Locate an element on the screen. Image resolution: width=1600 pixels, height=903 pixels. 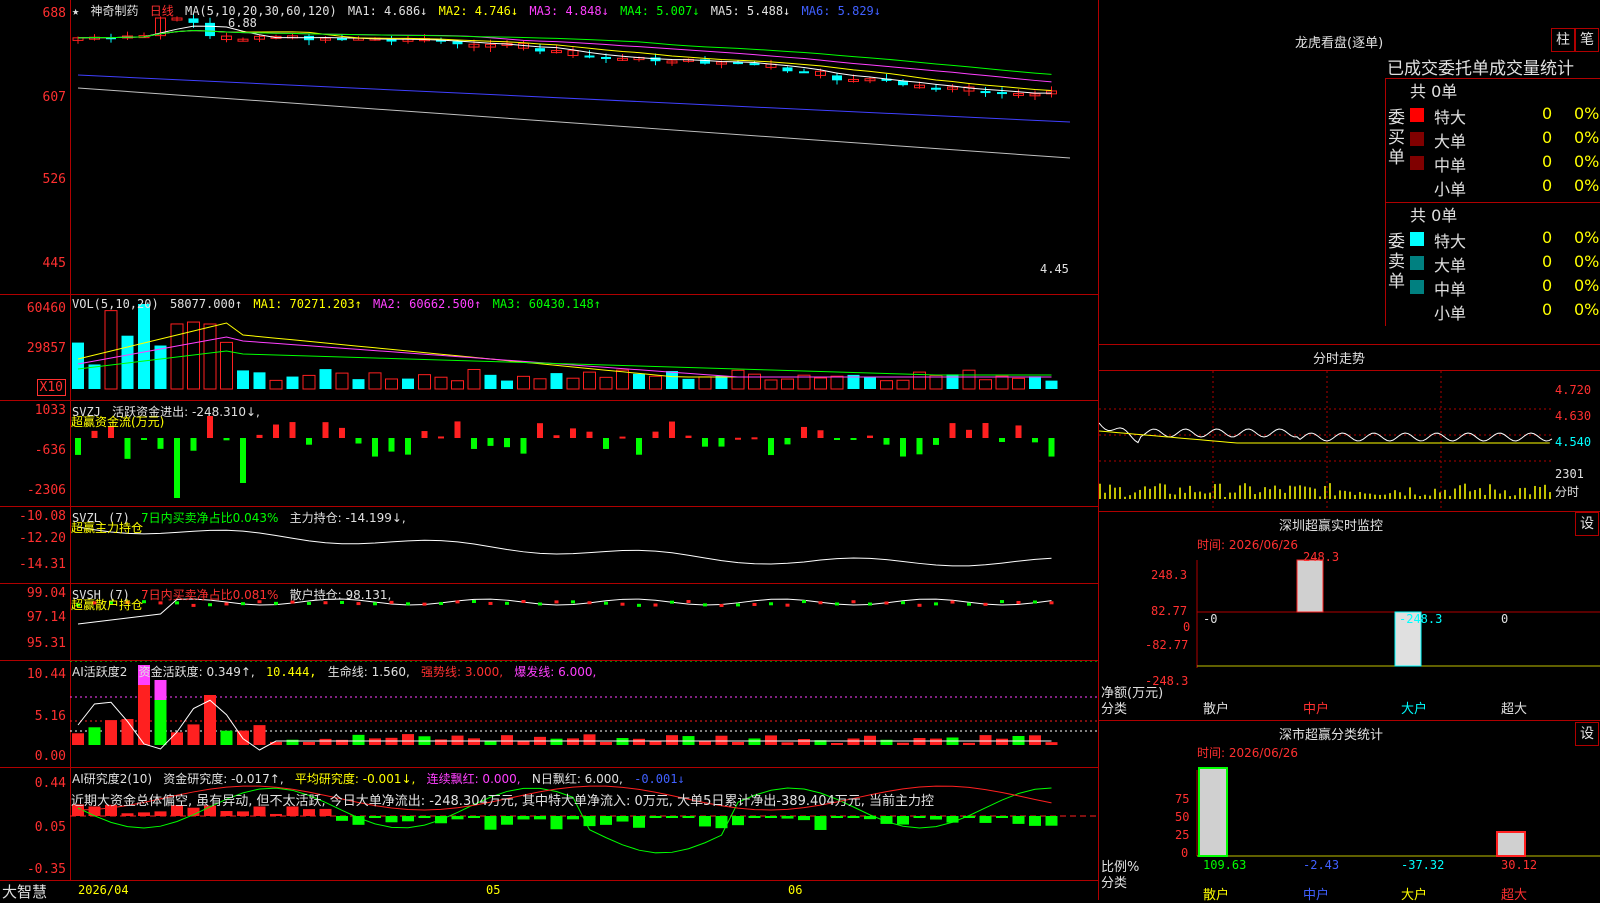
vol-ma2 is located at coordinates (564, 357).